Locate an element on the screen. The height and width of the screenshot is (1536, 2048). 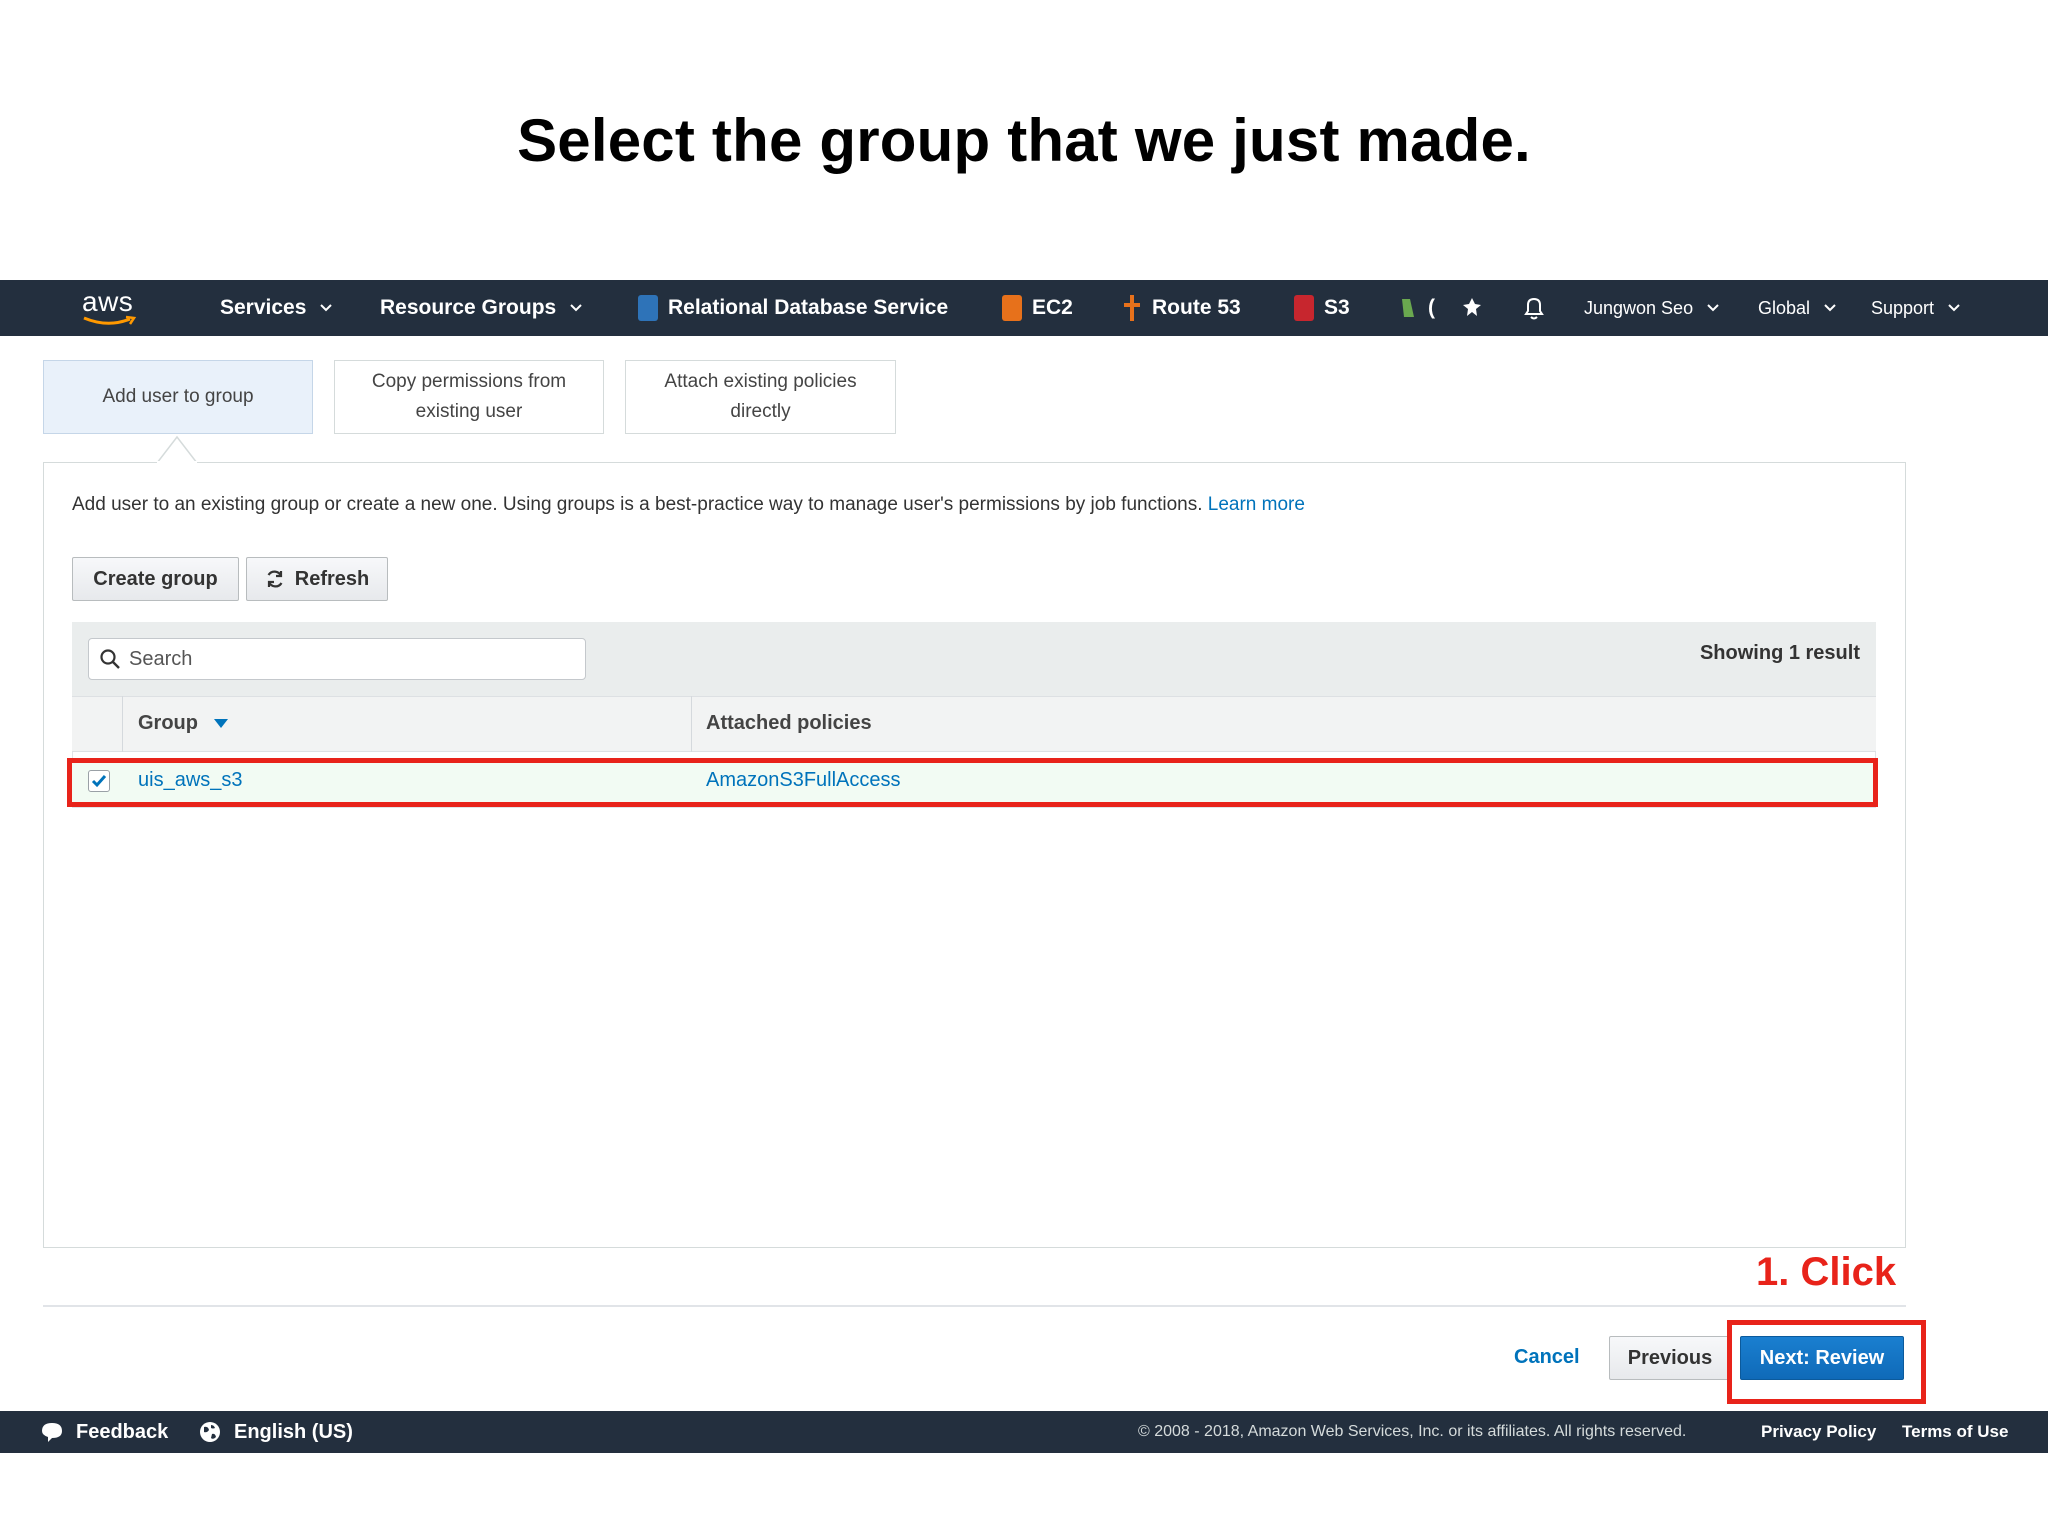
highlight-next-button is located at coordinates (1826, 1362).